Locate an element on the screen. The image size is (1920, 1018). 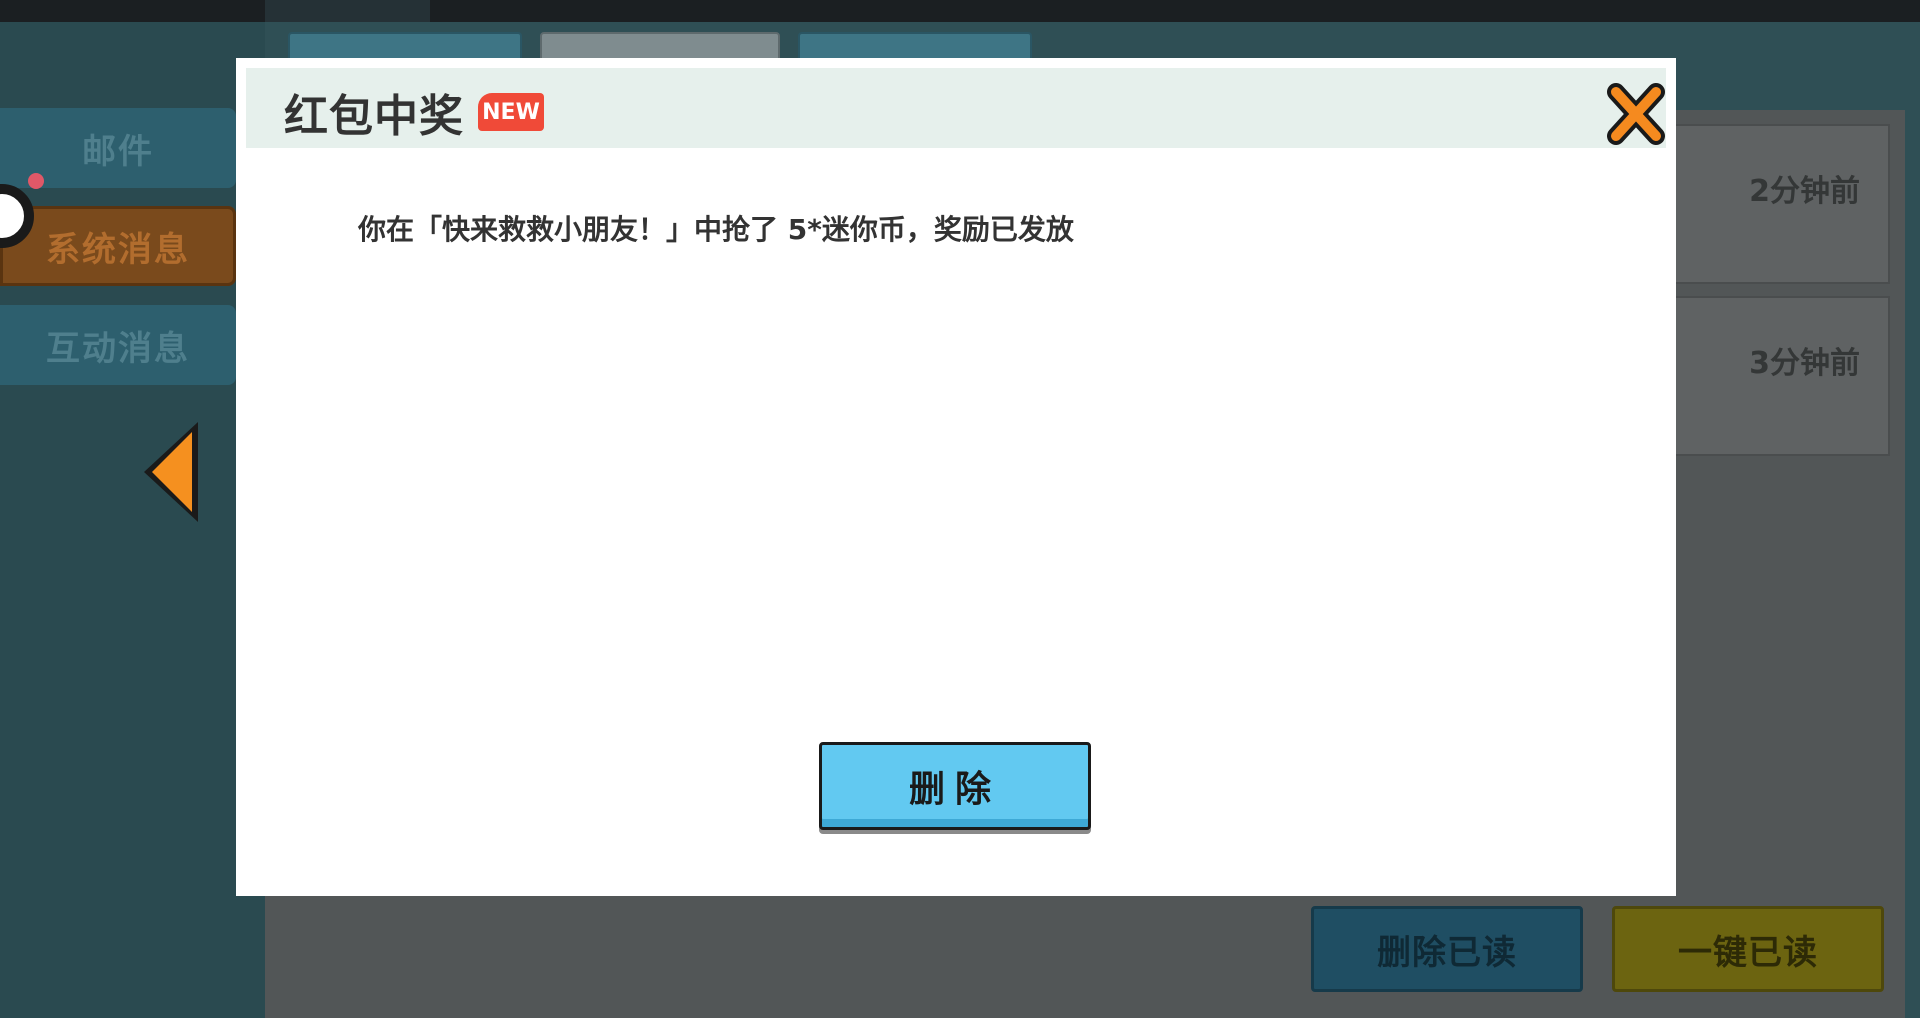
dialog-message: 你在「快来救救小朋友！」中抢了 5*迷你币，奖励已发放 is located at coordinates (716, 229).